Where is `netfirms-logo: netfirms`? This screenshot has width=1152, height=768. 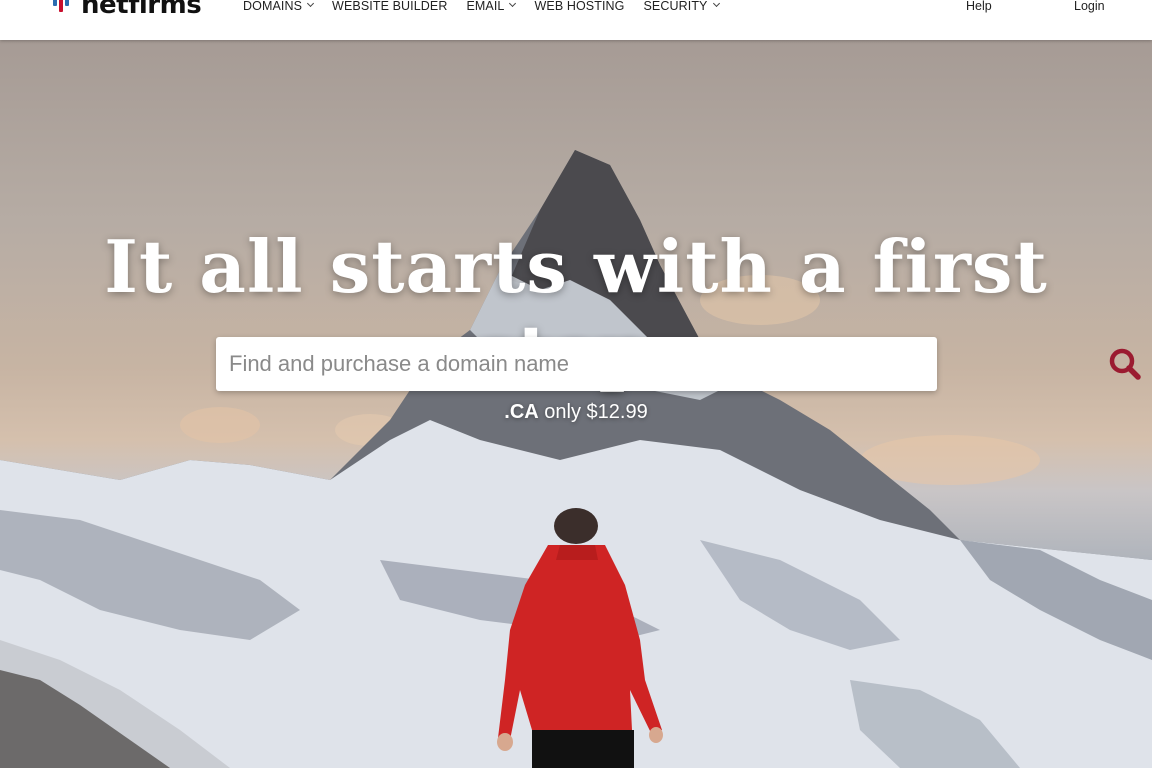 netfirms-logo: netfirms is located at coordinates (127, 10).